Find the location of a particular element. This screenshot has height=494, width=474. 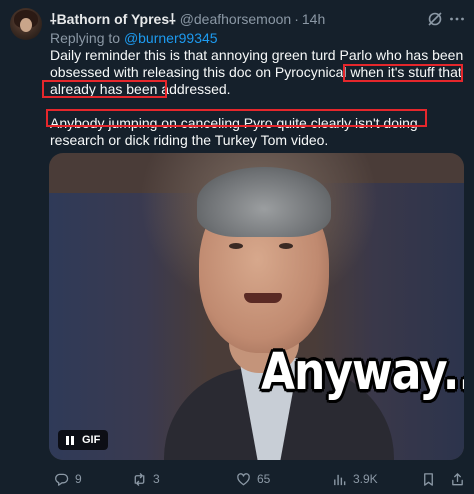

reply-prefix: Replying to is located at coordinates (85, 38).